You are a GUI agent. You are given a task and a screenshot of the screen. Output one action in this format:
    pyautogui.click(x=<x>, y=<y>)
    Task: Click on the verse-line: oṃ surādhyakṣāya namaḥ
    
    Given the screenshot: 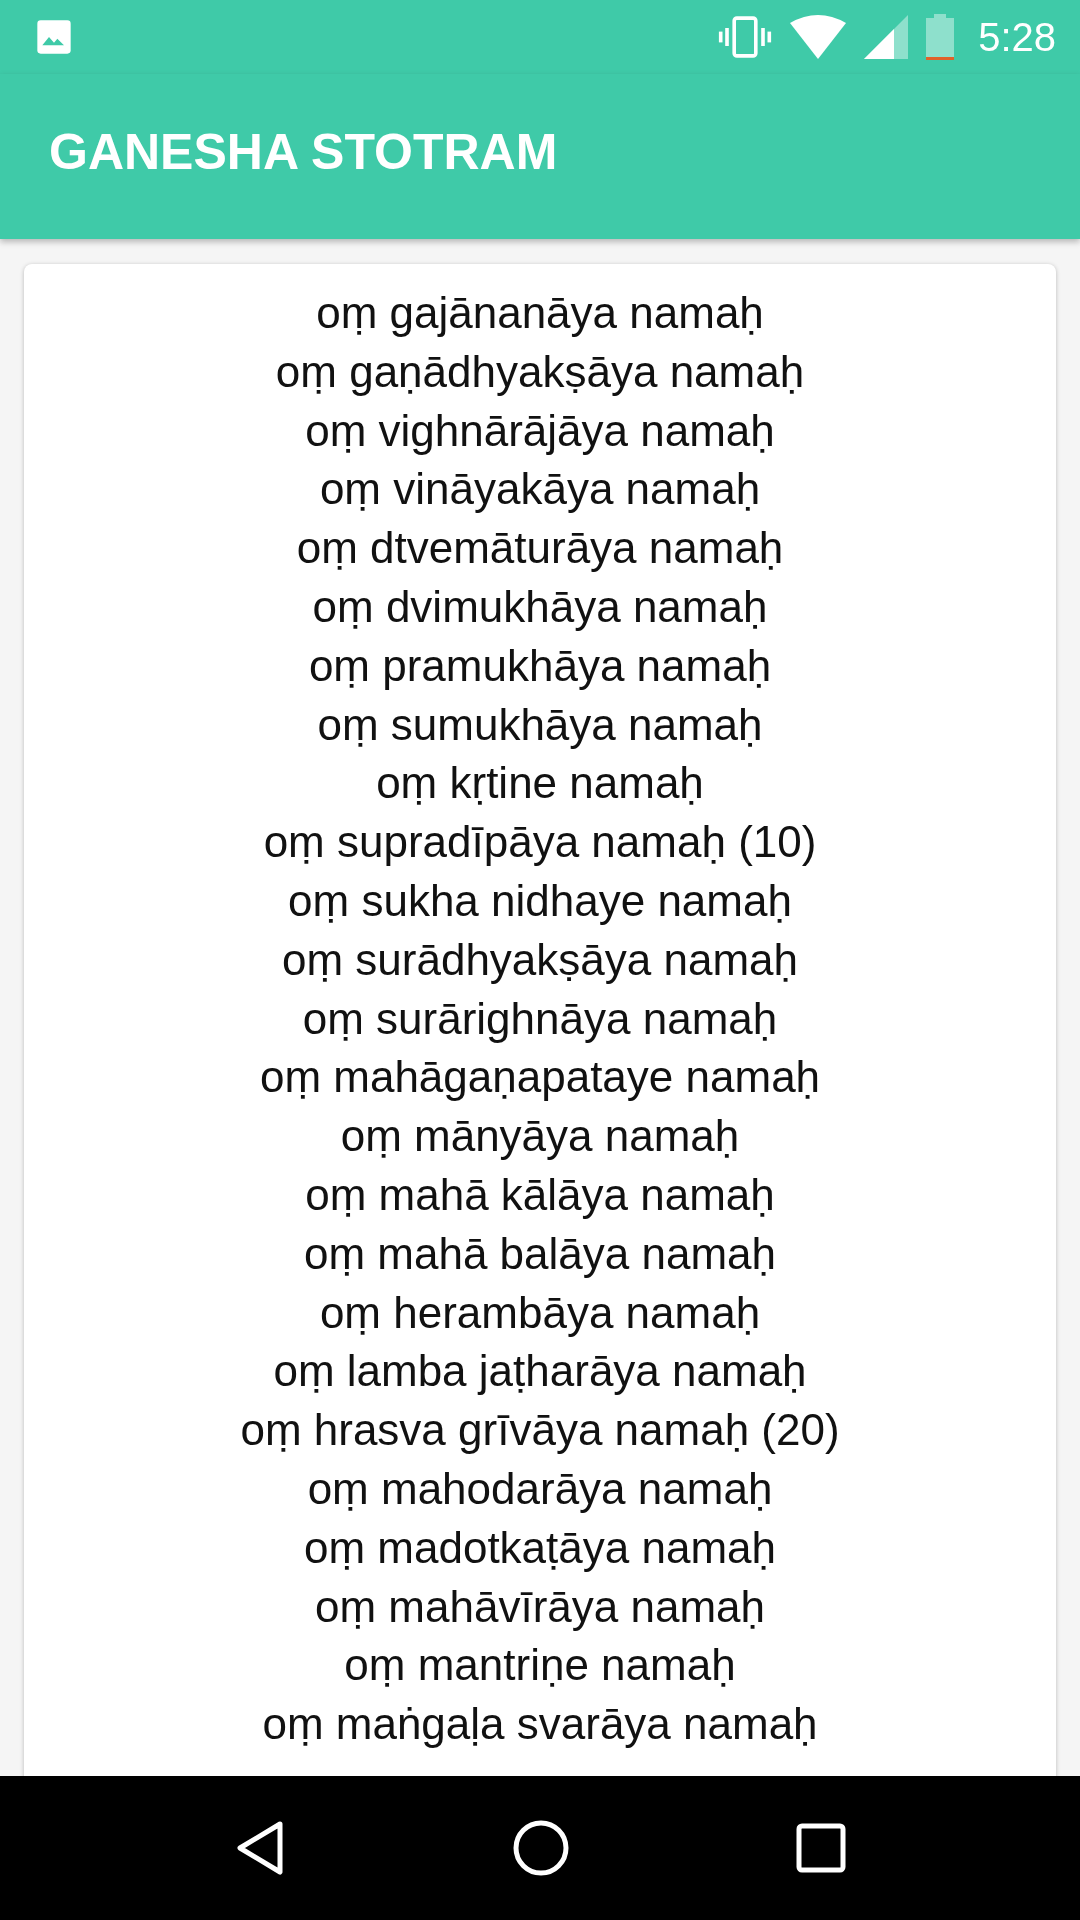 What is the action you would take?
    pyautogui.click(x=540, y=959)
    